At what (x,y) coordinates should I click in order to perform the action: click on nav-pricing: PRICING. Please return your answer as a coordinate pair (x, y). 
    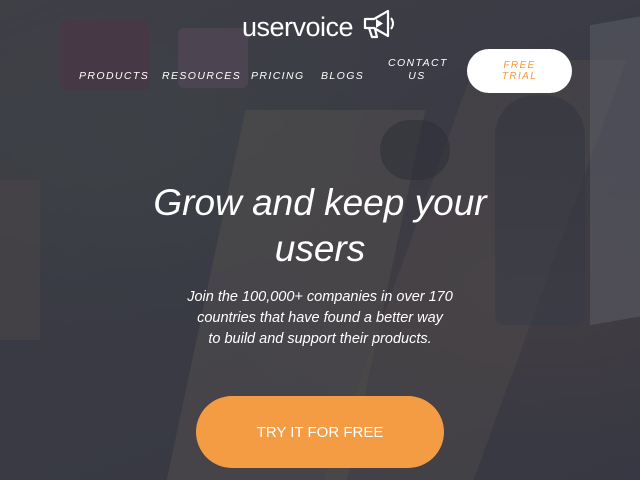
    Looking at the image, I should click on (278, 76).